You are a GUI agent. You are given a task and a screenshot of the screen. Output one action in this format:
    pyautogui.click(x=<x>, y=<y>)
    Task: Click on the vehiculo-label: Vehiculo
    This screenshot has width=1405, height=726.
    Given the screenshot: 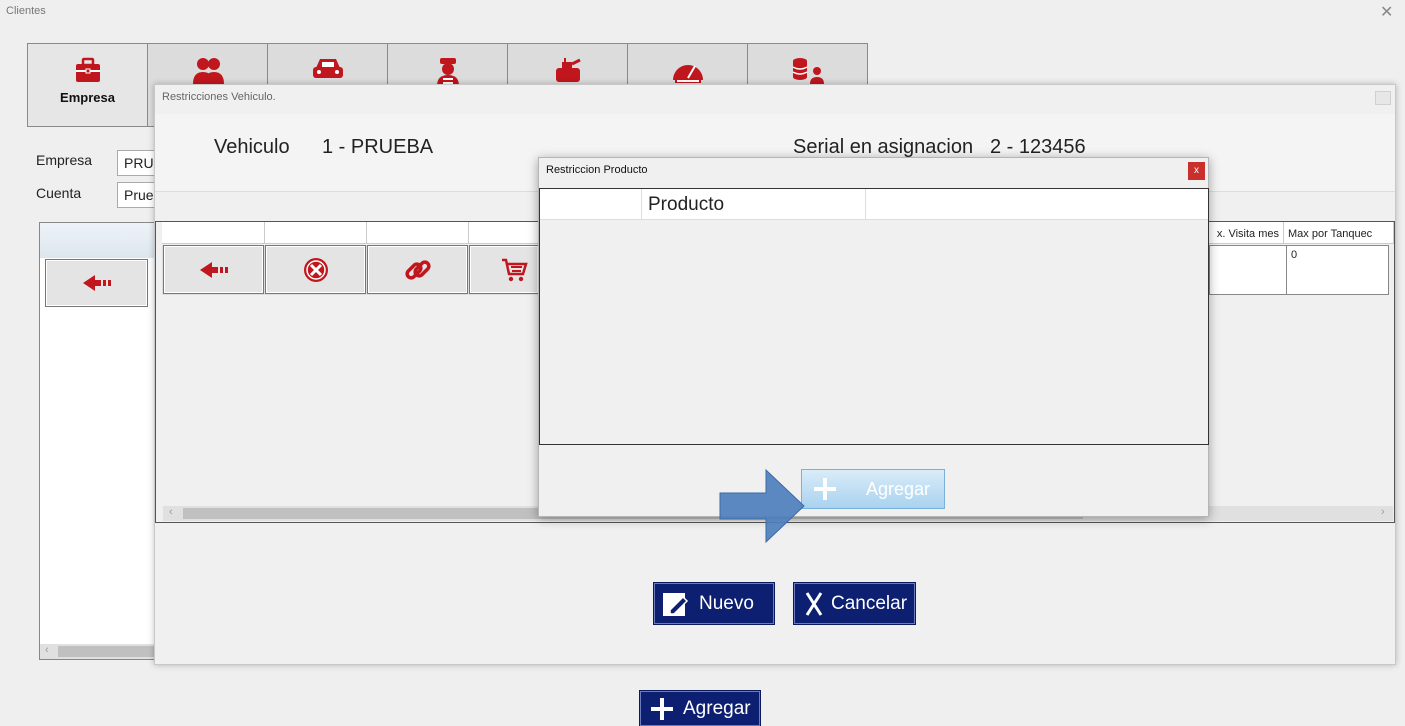 What is the action you would take?
    pyautogui.click(x=252, y=147)
    